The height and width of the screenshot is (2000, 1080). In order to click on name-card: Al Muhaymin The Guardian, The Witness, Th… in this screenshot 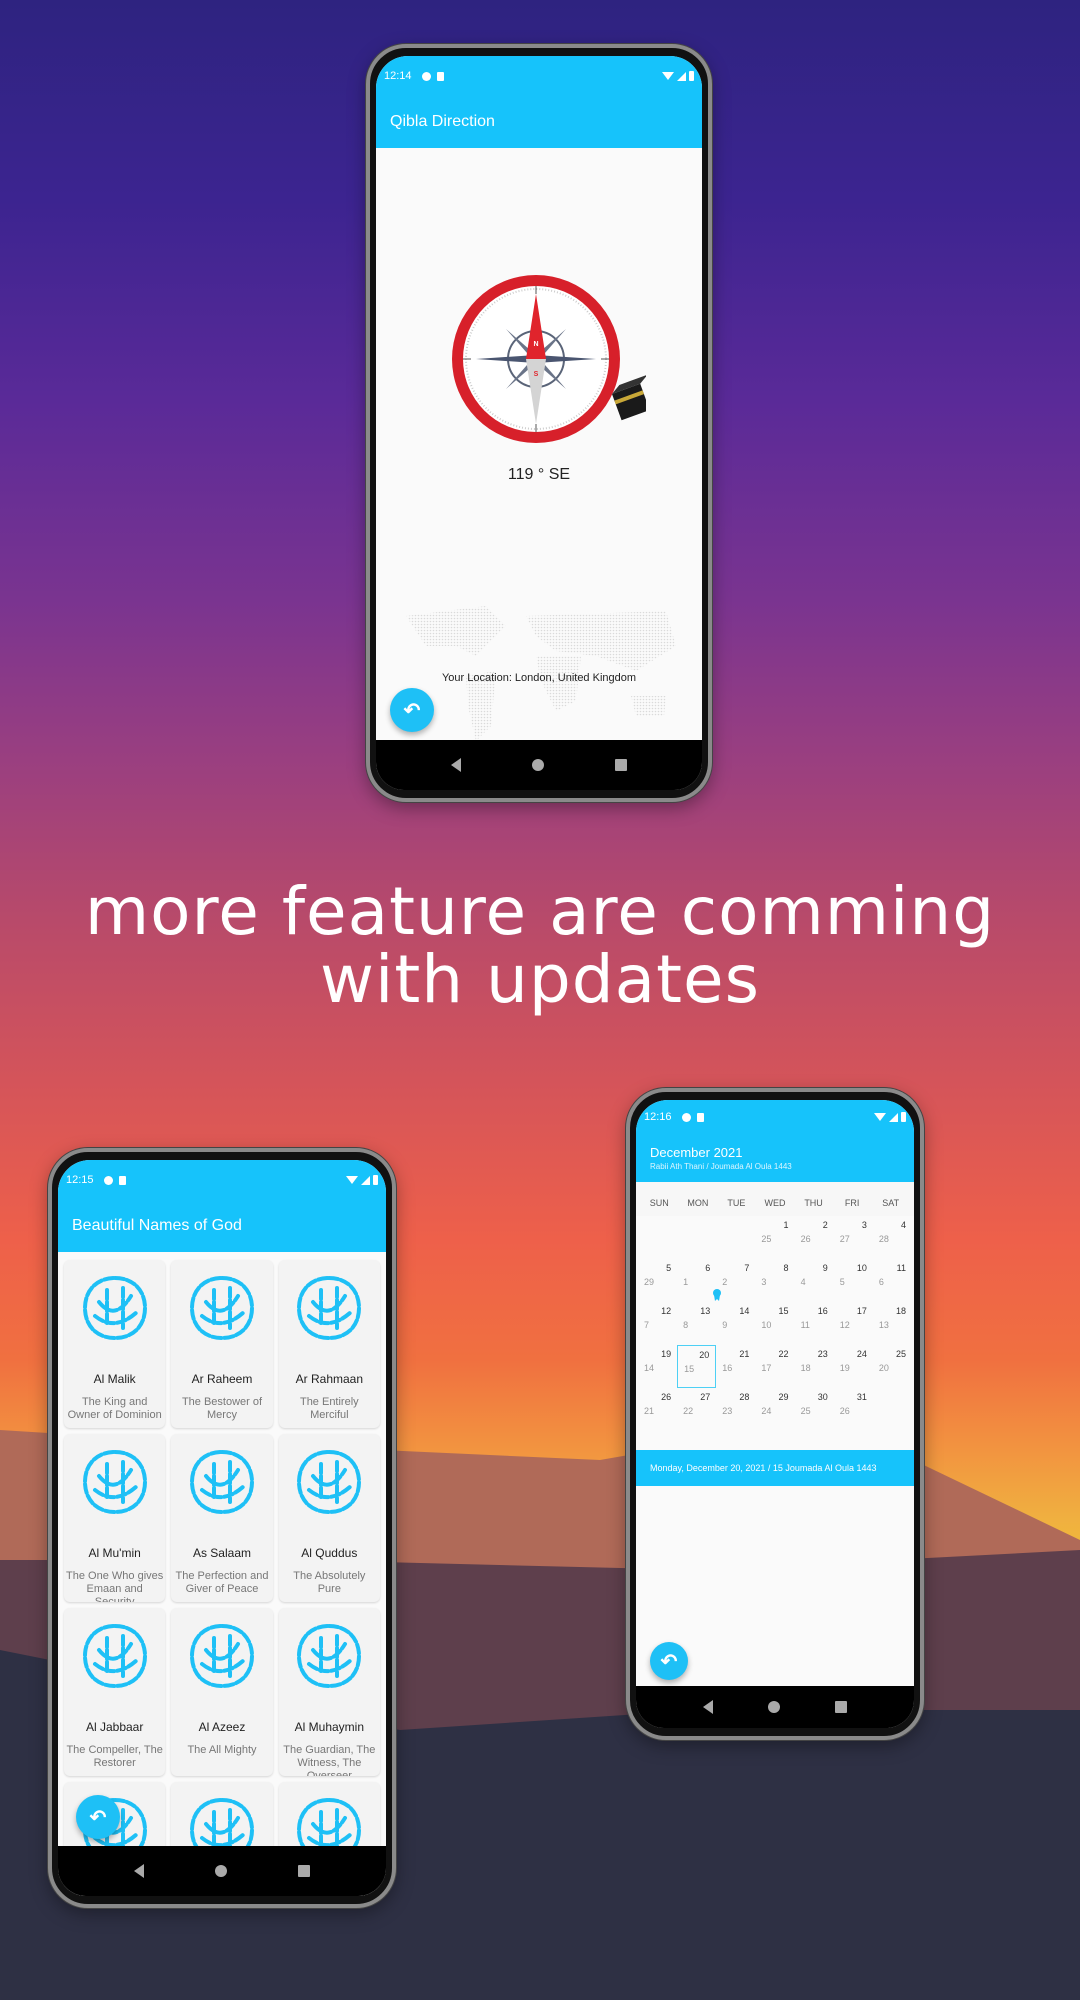, I will do `click(329, 1692)`.